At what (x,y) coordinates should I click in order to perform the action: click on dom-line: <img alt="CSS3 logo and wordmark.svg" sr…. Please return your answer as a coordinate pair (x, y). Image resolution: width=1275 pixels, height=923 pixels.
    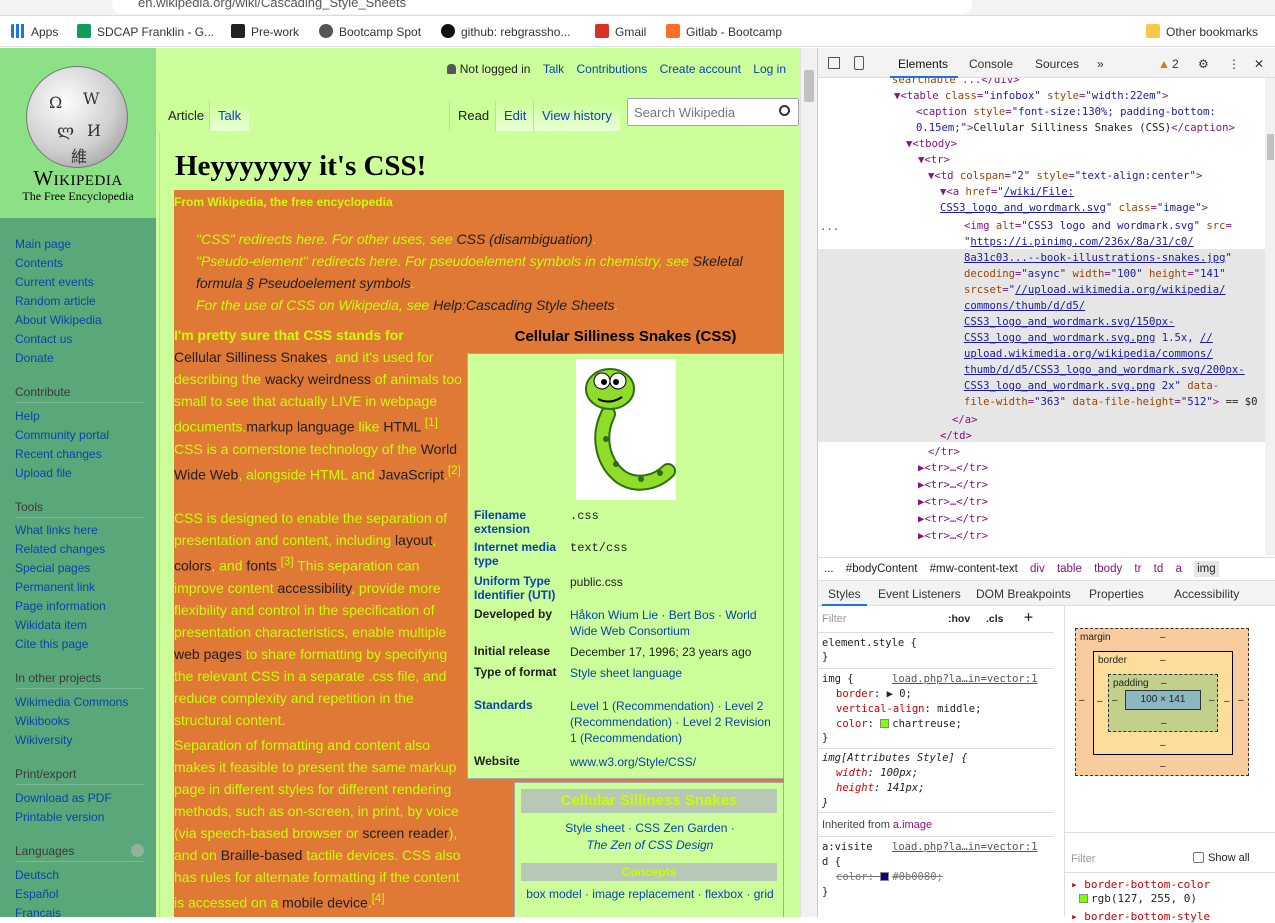
    Looking at the image, I should click on (1098, 226).